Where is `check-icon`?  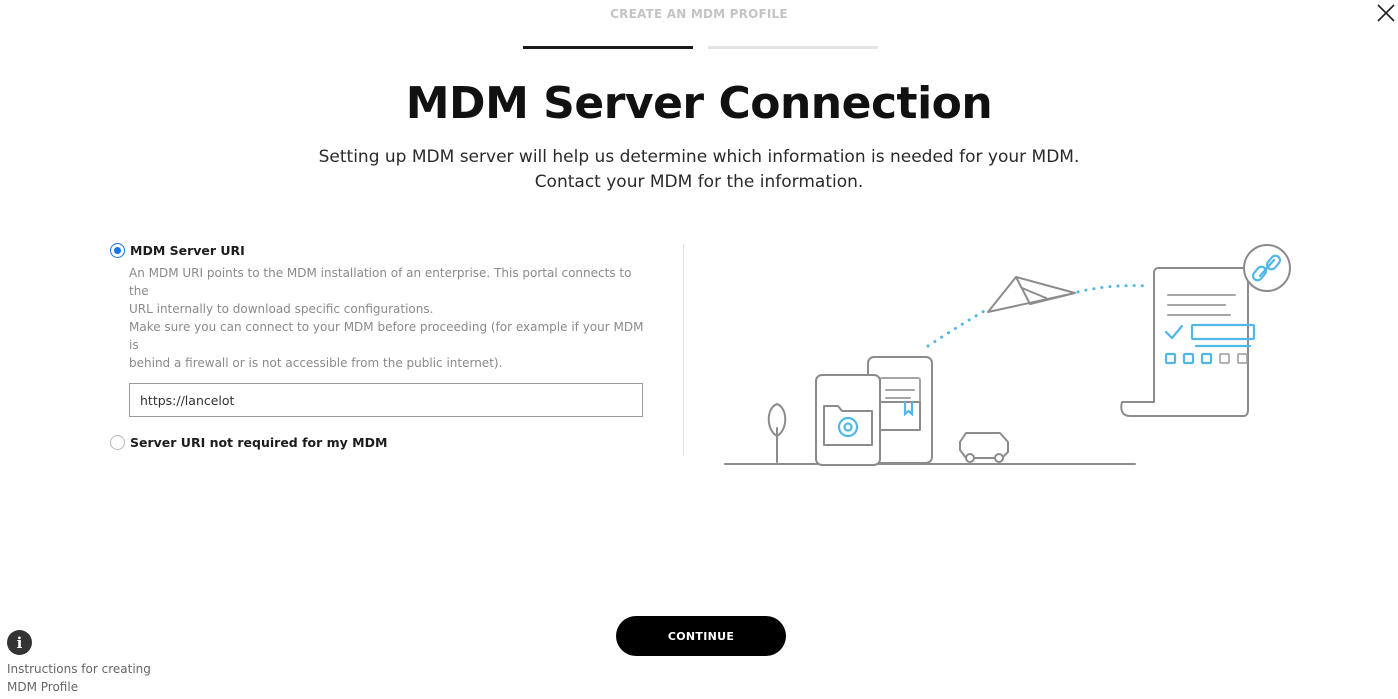 check-icon is located at coordinates (1174, 332).